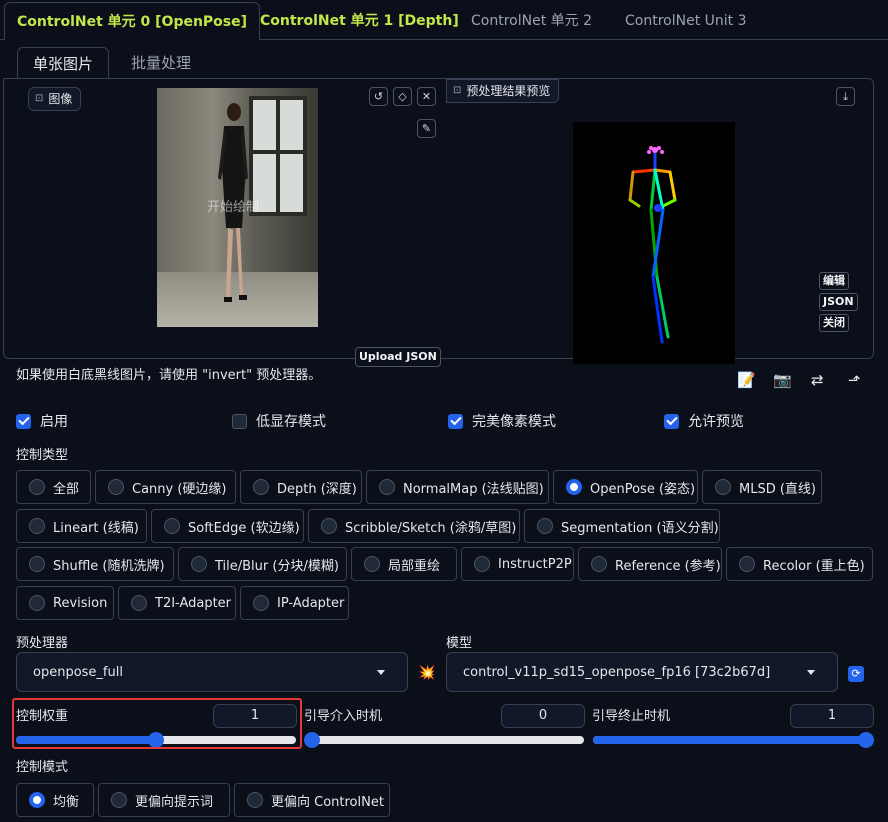 This screenshot has width=888, height=822. I want to click on option-label: MLSD (直线), so click(777, 489).